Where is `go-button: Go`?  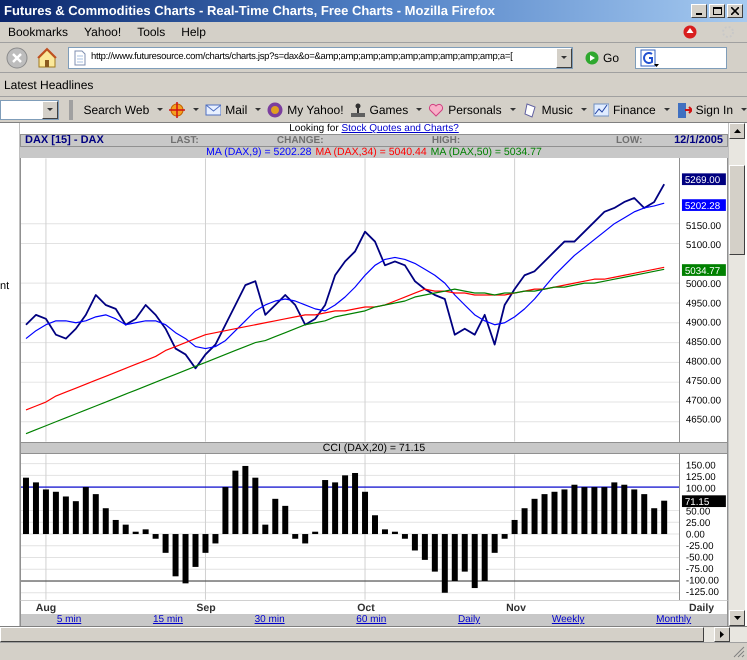 go-button: Go is located at coordinates (602, 57).